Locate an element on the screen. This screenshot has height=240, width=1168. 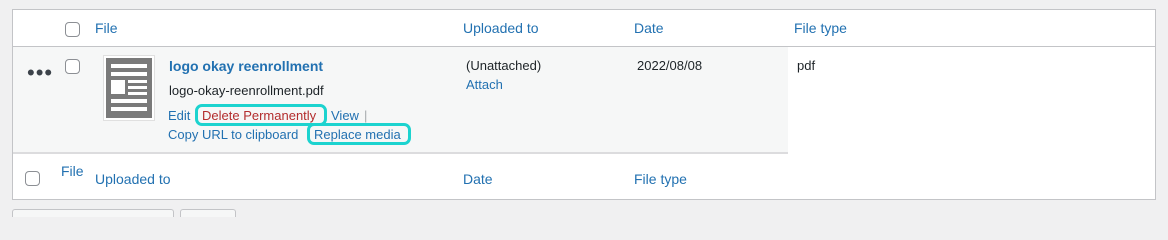
column-uploaded-to: Uploaded to is located at coordinates (501, 28).